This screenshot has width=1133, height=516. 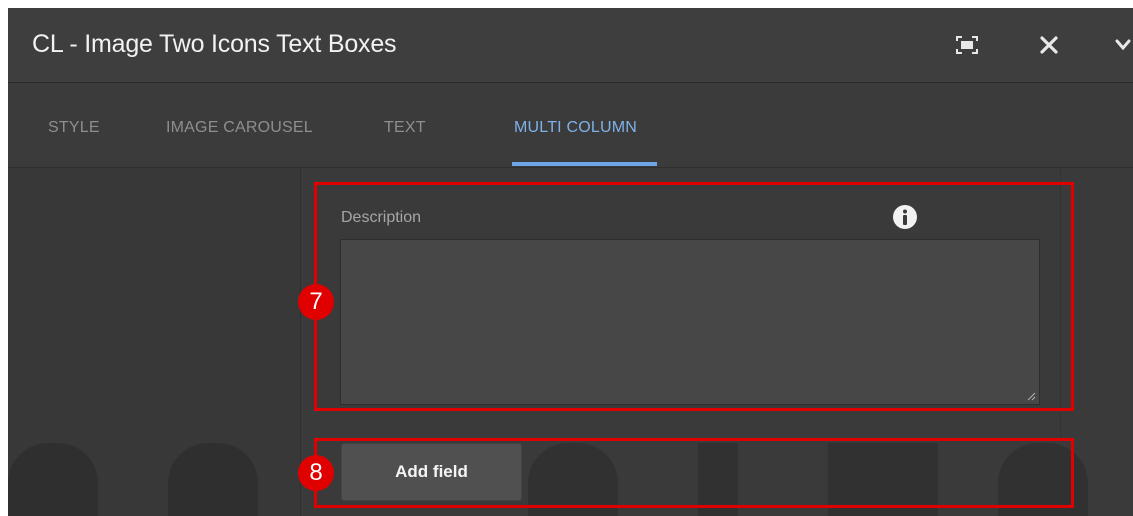 I want to click on tab-text: TEXT, so click(x=405, y=128).